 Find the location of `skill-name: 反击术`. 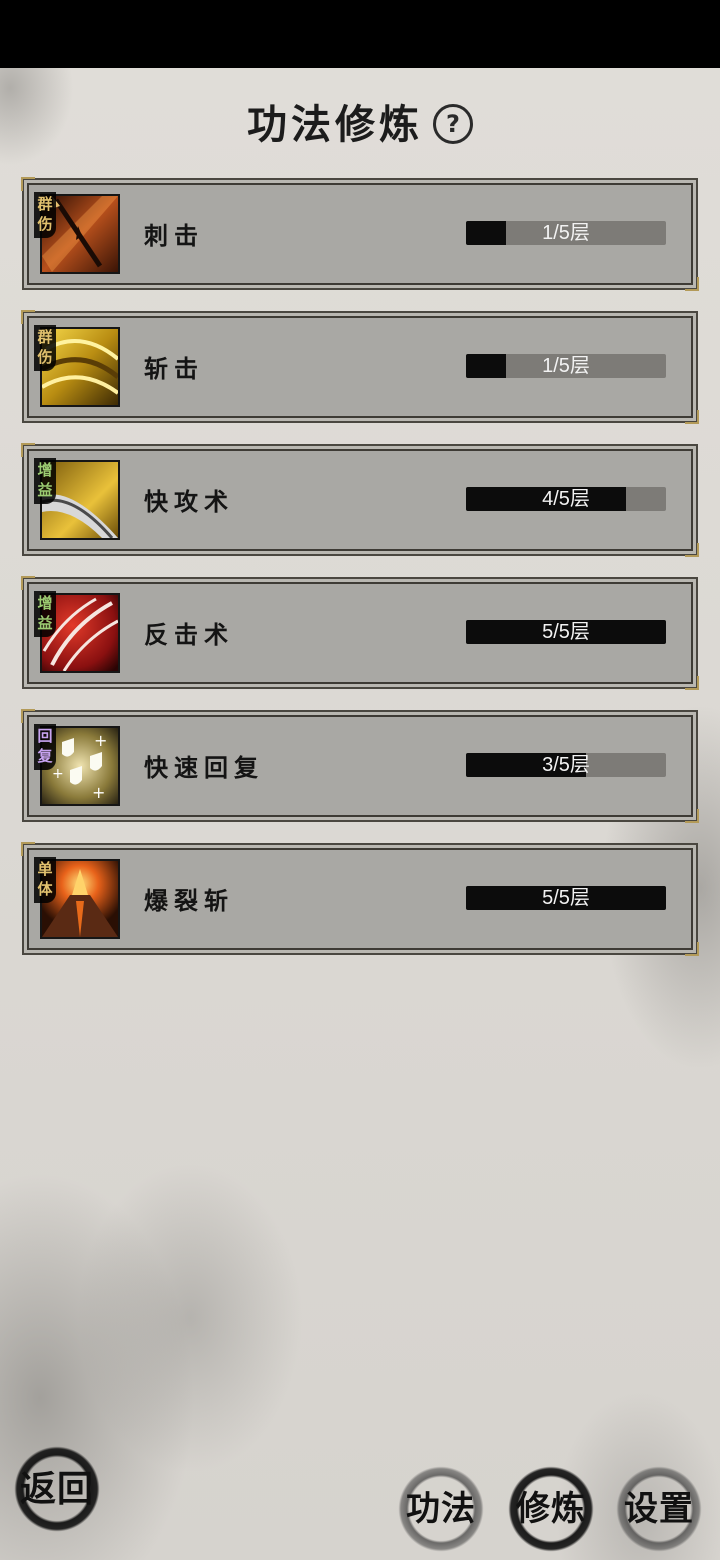

skill-name: 反击术 is located at coordinates (189, 634).